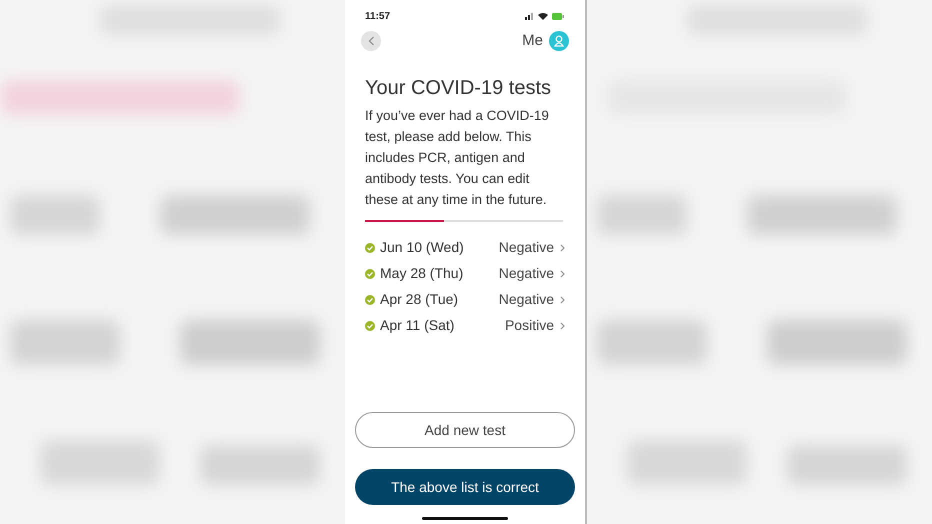 The width and height of the screenshot is (932, 524). I want to click on chevron-left-icon, so click(371, 41).